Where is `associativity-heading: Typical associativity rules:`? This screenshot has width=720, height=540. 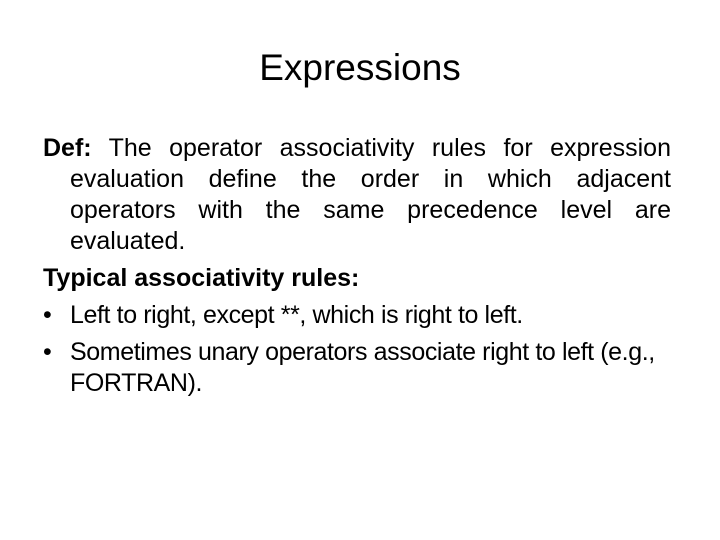
associativity-heading: Typical associativity rules: is located at coordinates (201, 278).